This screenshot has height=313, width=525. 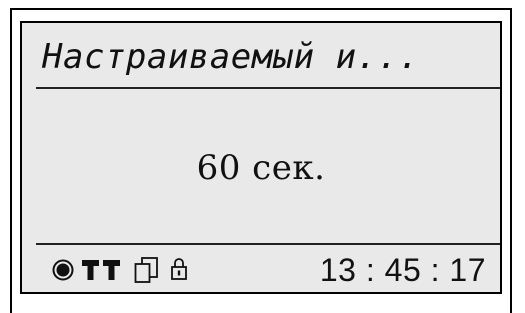 I want to click on timeout-value: 60 сек., so click(x=261, y=168).